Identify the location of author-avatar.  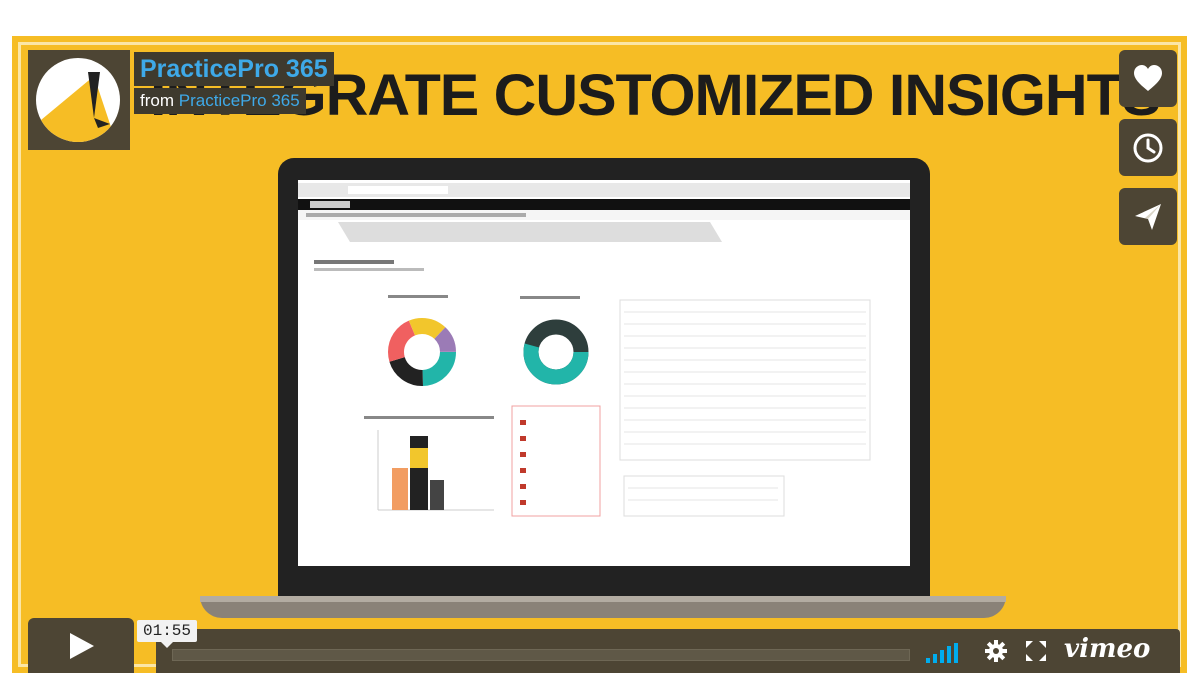
(79, 100).